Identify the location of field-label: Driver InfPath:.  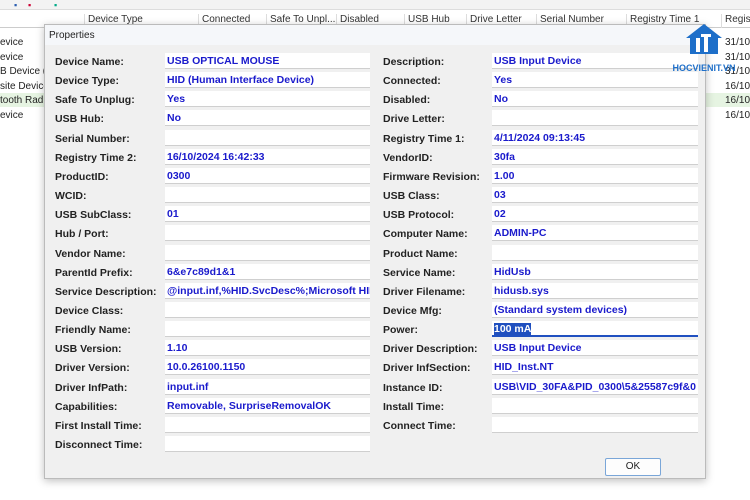
(91, 387).